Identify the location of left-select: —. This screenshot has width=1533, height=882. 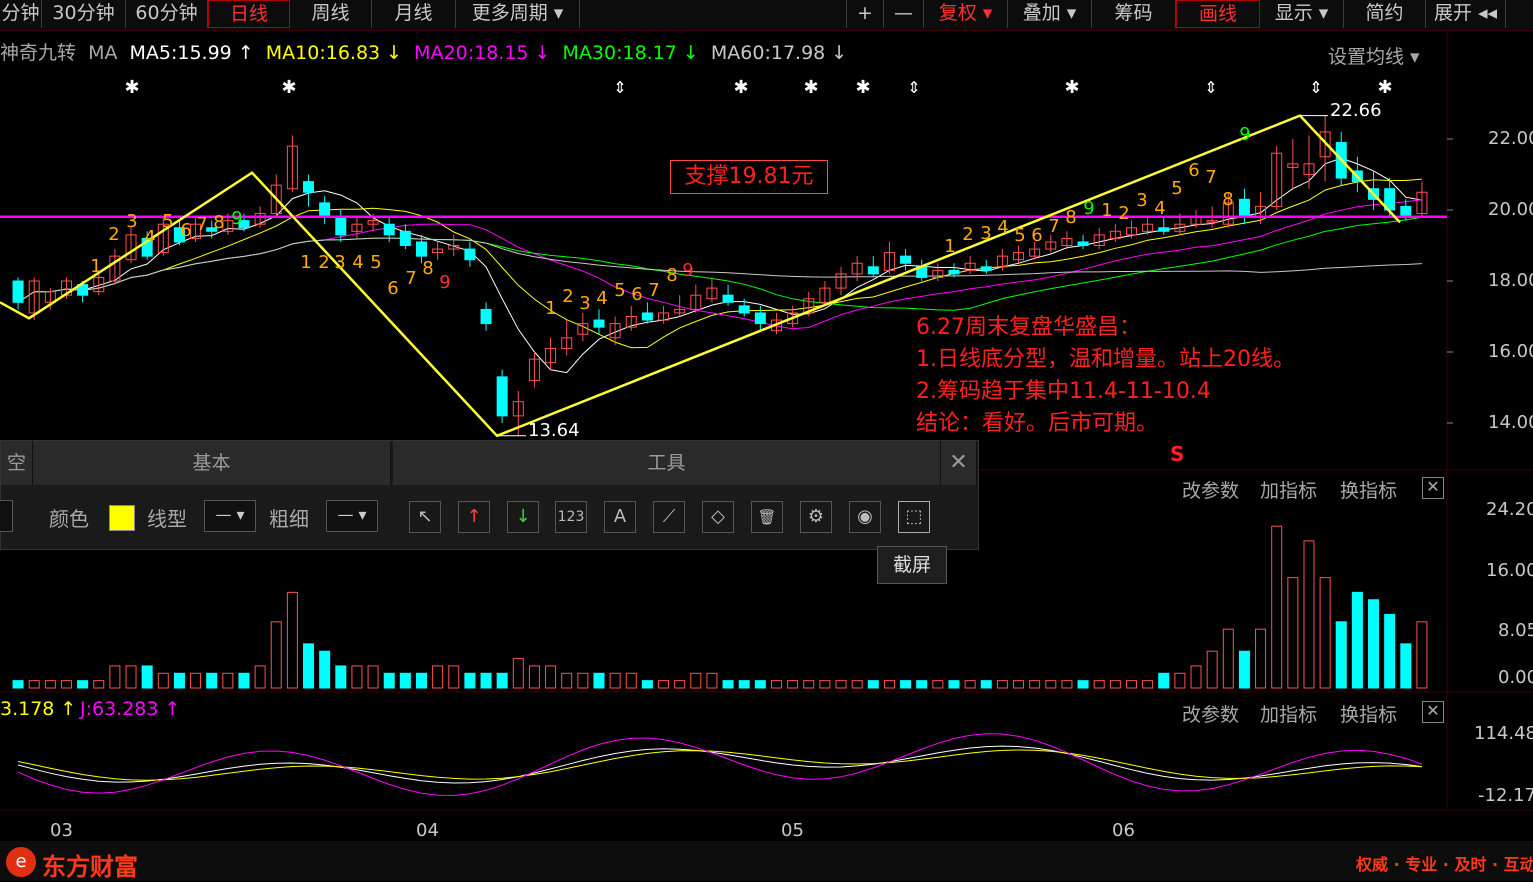
(6, 516).